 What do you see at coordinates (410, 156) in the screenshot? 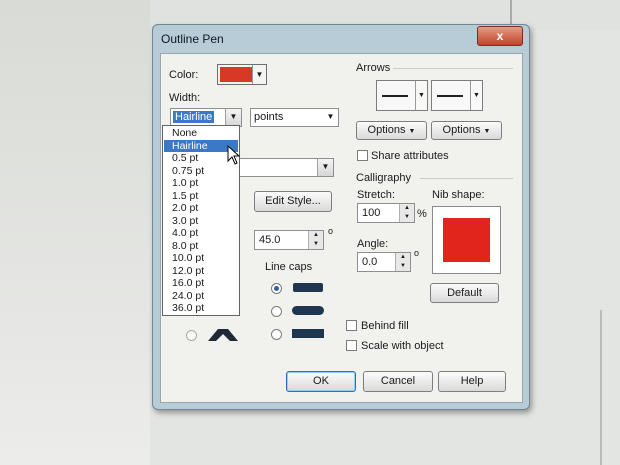
I see `share-attributes-label: Share attributes` at bounding box center [410, 156].